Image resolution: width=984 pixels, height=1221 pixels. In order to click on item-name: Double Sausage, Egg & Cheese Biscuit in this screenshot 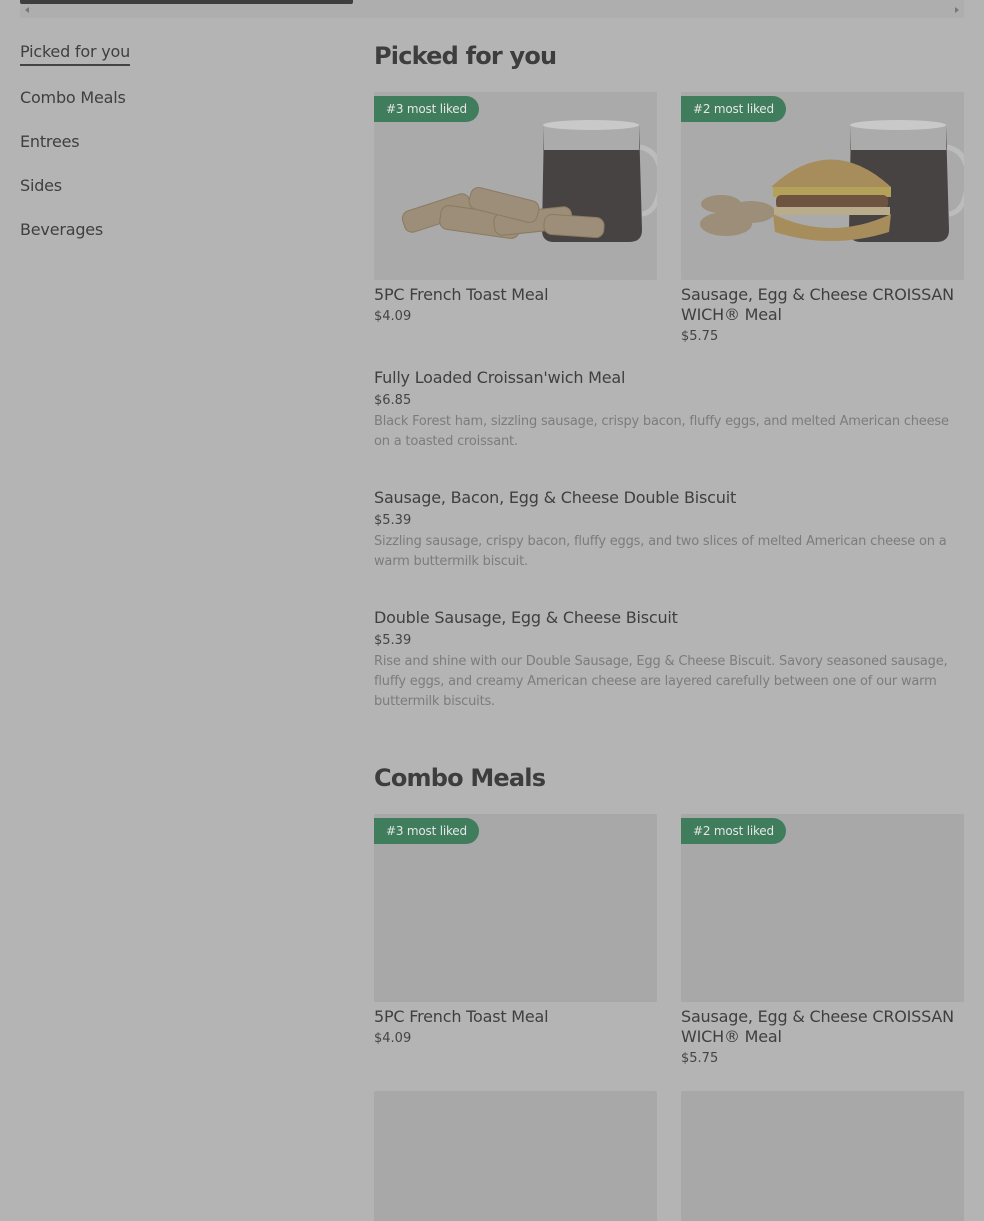, I will do `click(526, 617)`.